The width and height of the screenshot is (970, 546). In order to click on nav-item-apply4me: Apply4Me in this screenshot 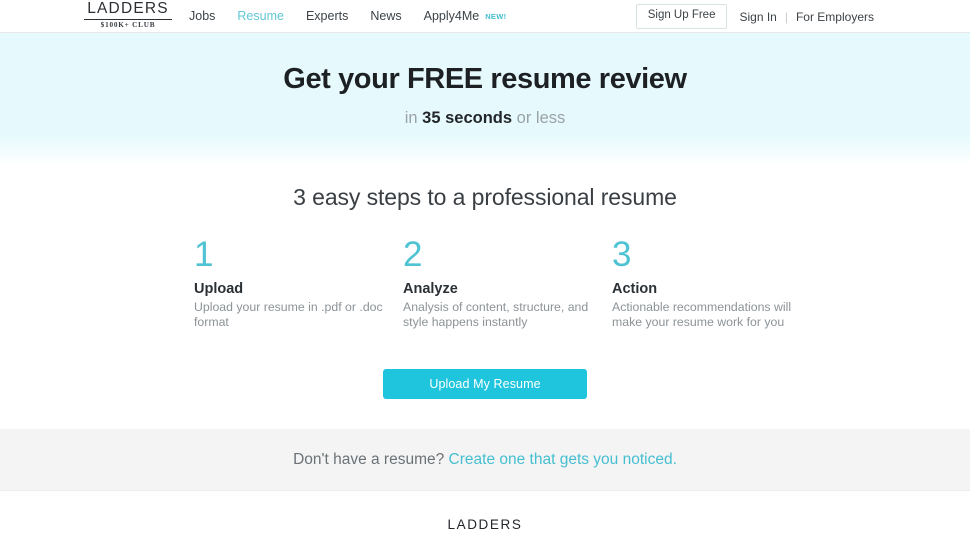, I will do `click(449, 16)`.